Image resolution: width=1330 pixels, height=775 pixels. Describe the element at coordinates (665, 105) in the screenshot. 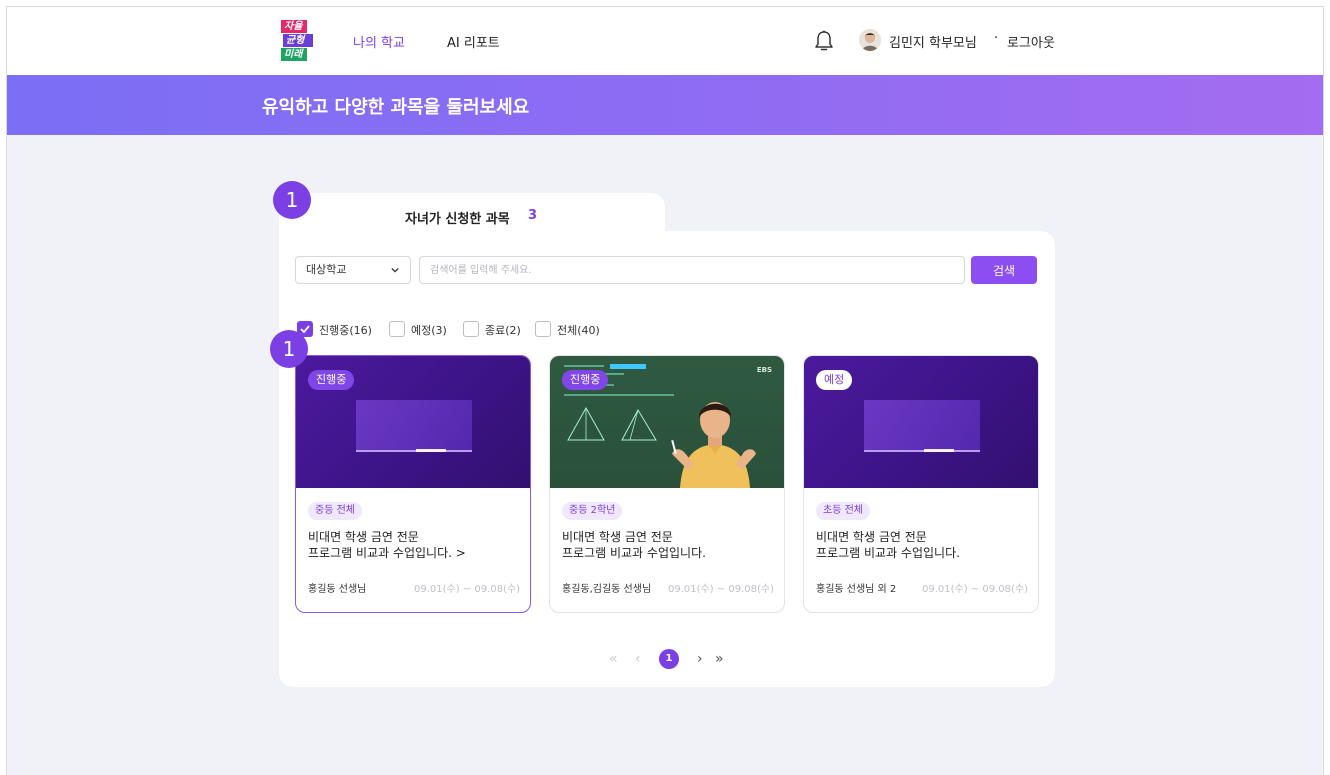

I see `page-banner: 유익하고 다양한 과목을 둘러보세요` at that location.